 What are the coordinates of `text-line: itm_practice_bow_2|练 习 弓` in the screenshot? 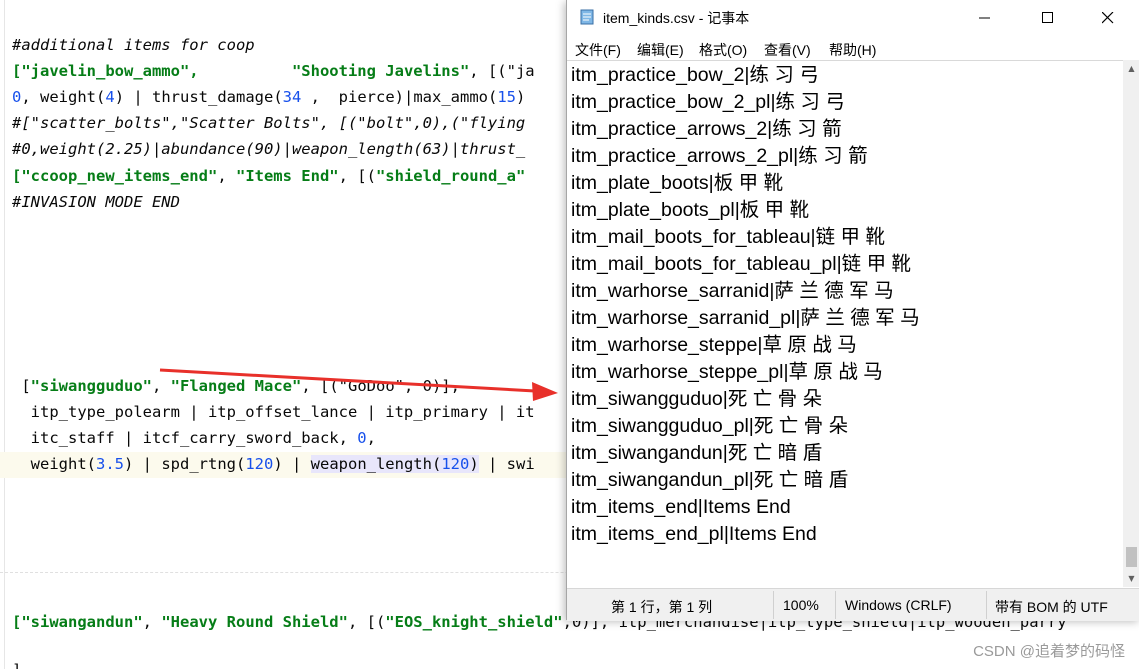 It's located at (695, 75).